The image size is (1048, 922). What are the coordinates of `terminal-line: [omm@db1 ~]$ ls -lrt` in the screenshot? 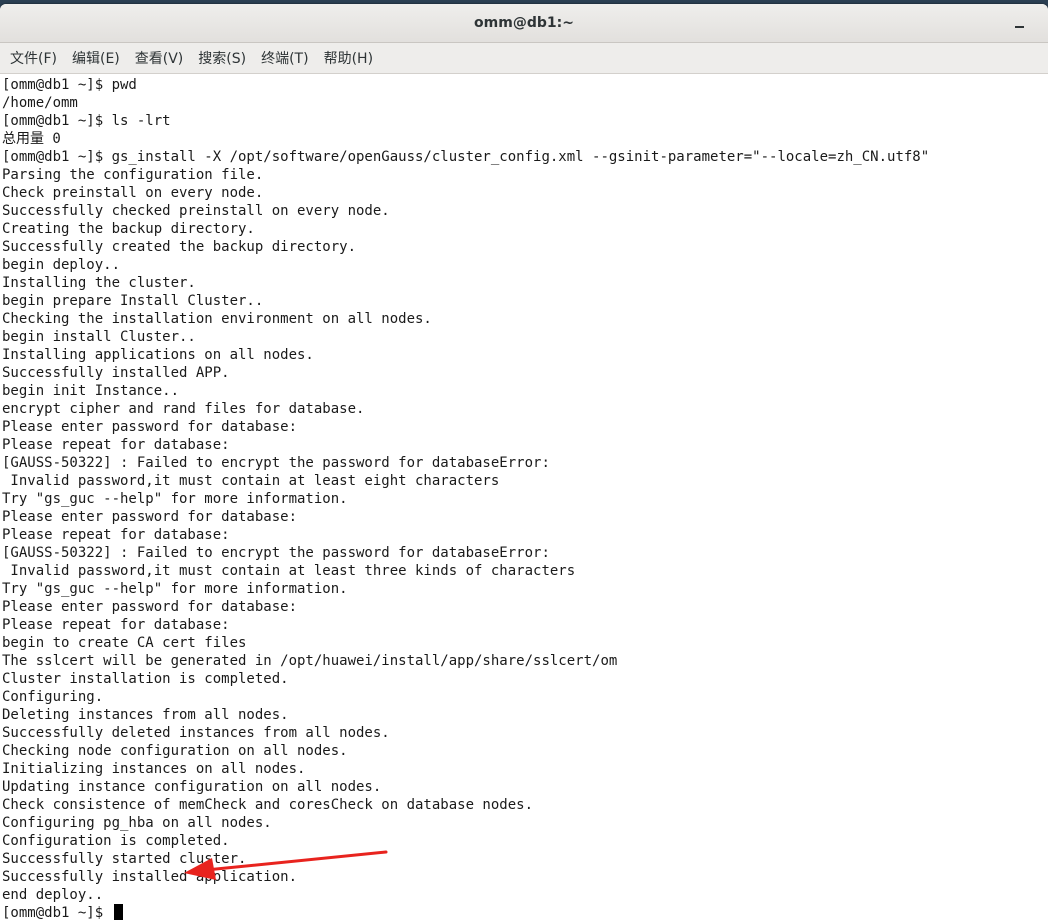 It's located at (86, 121).